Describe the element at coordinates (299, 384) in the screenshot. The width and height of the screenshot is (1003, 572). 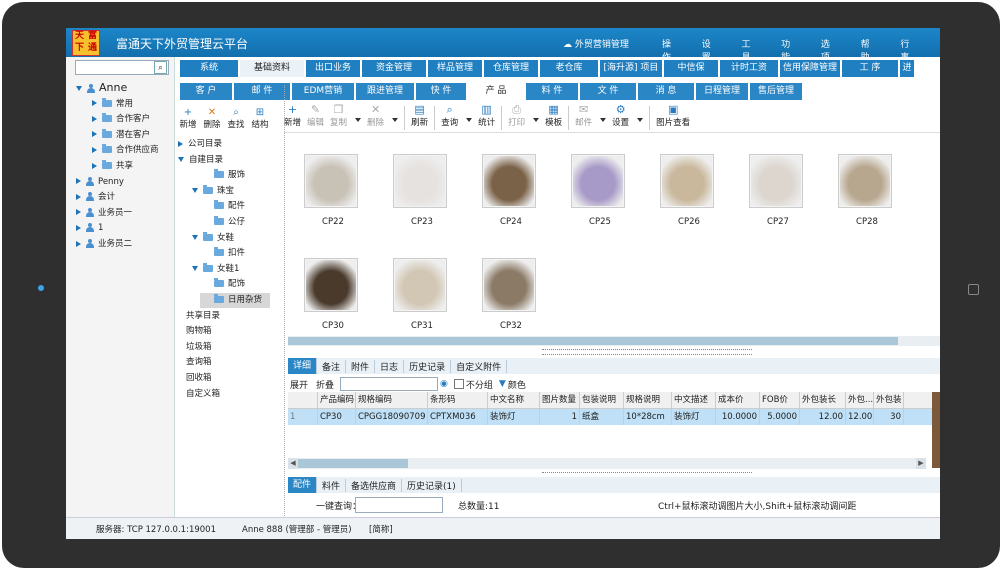
I see `expand-button: 展开` at that location.